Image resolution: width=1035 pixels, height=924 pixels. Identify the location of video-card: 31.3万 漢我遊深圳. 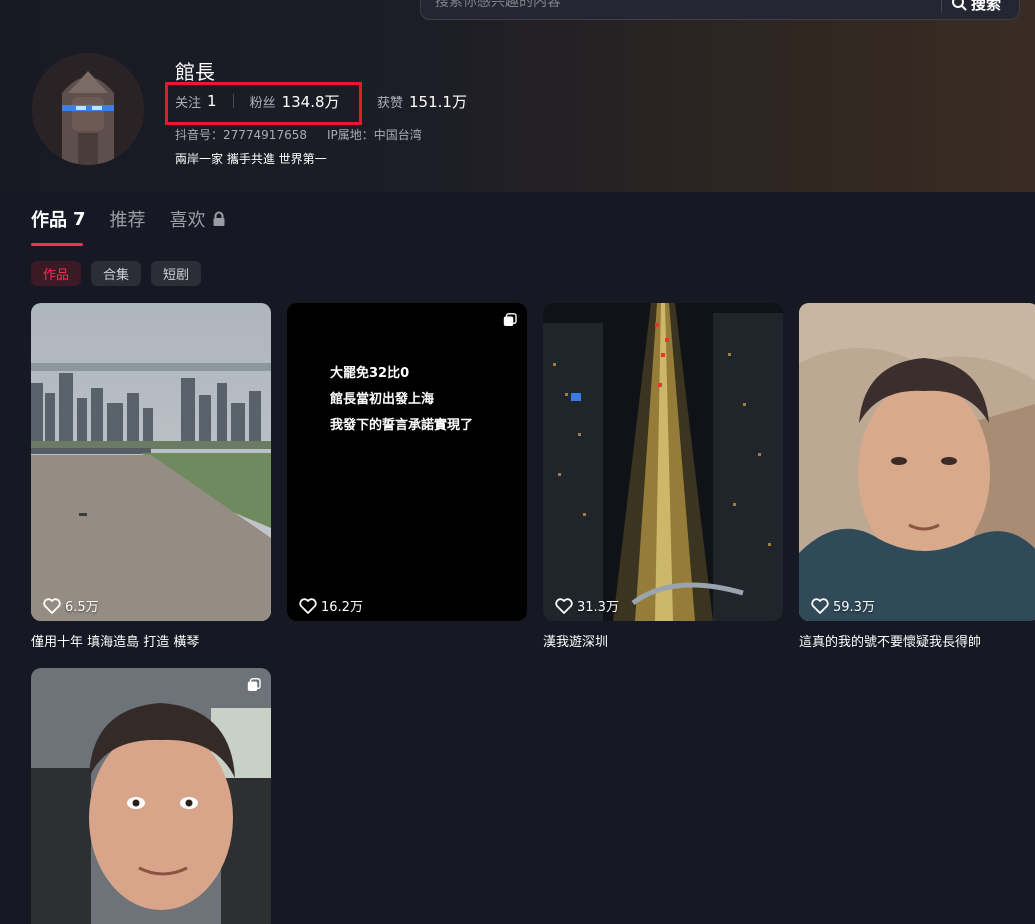
(663, 476).